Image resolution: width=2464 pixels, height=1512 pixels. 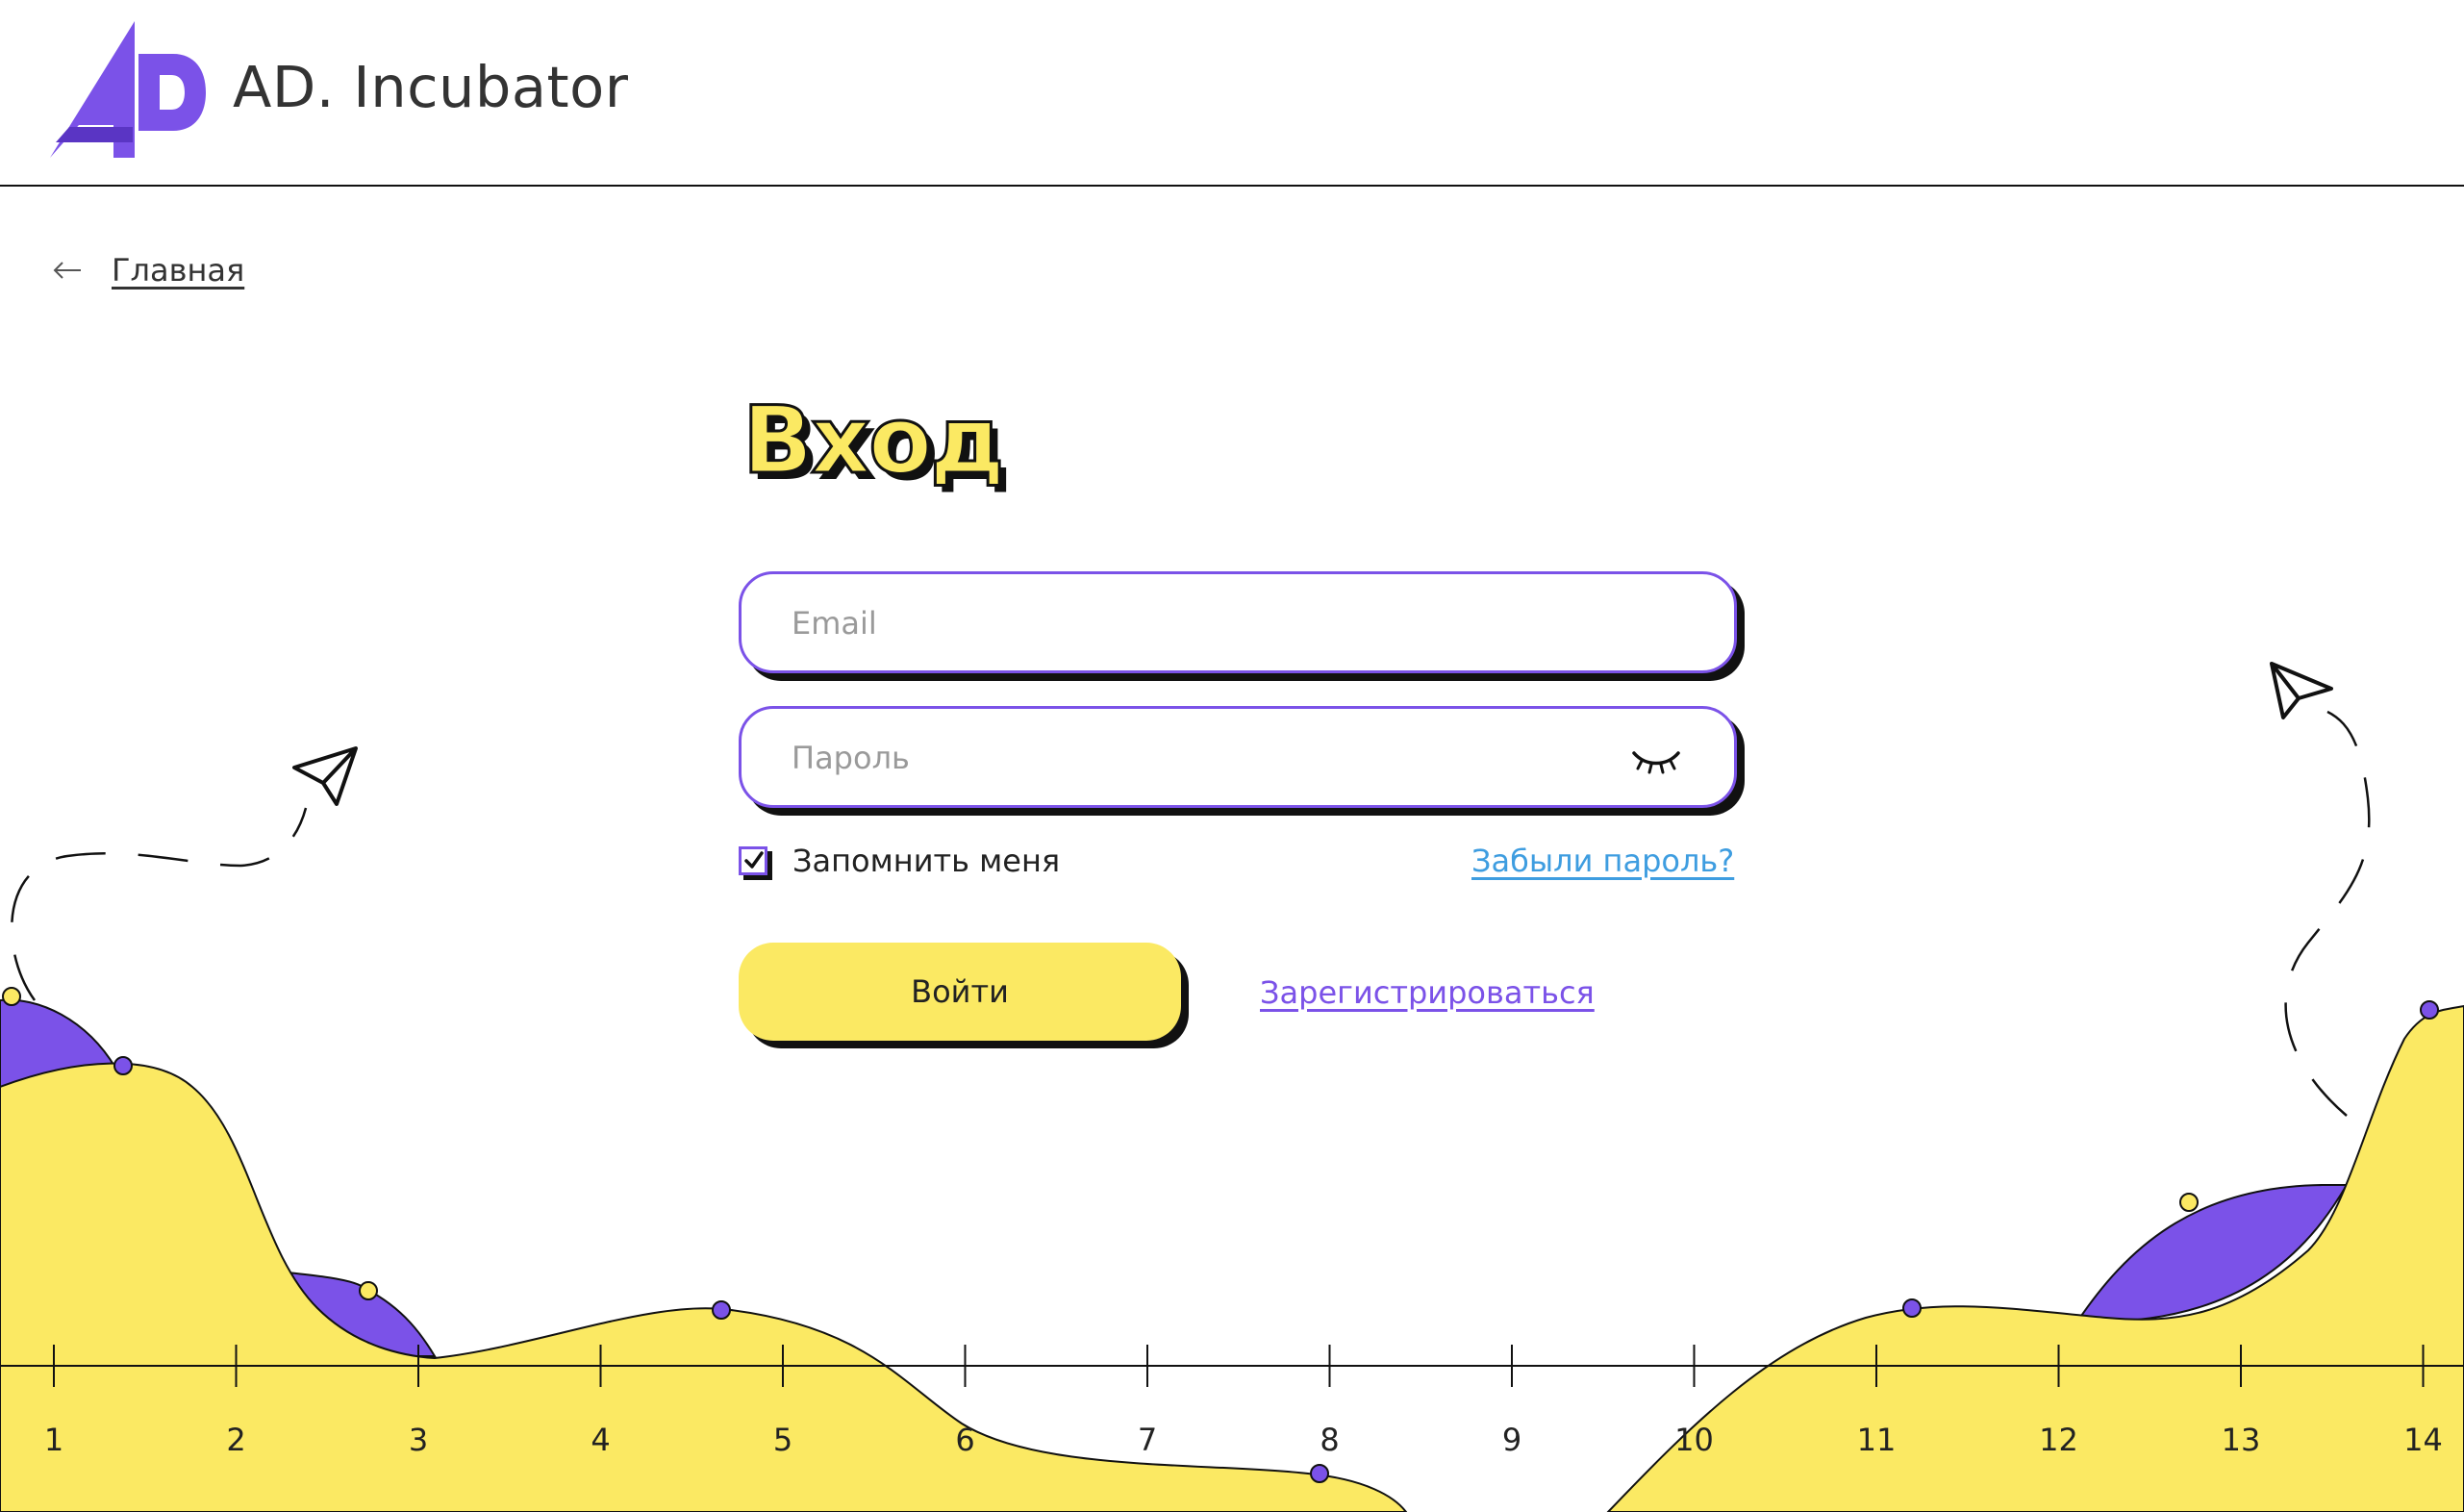 What do you see at coordinates (1215, 623) in the screenshot?
I see `email-input` at bounding box center [1215, 623].